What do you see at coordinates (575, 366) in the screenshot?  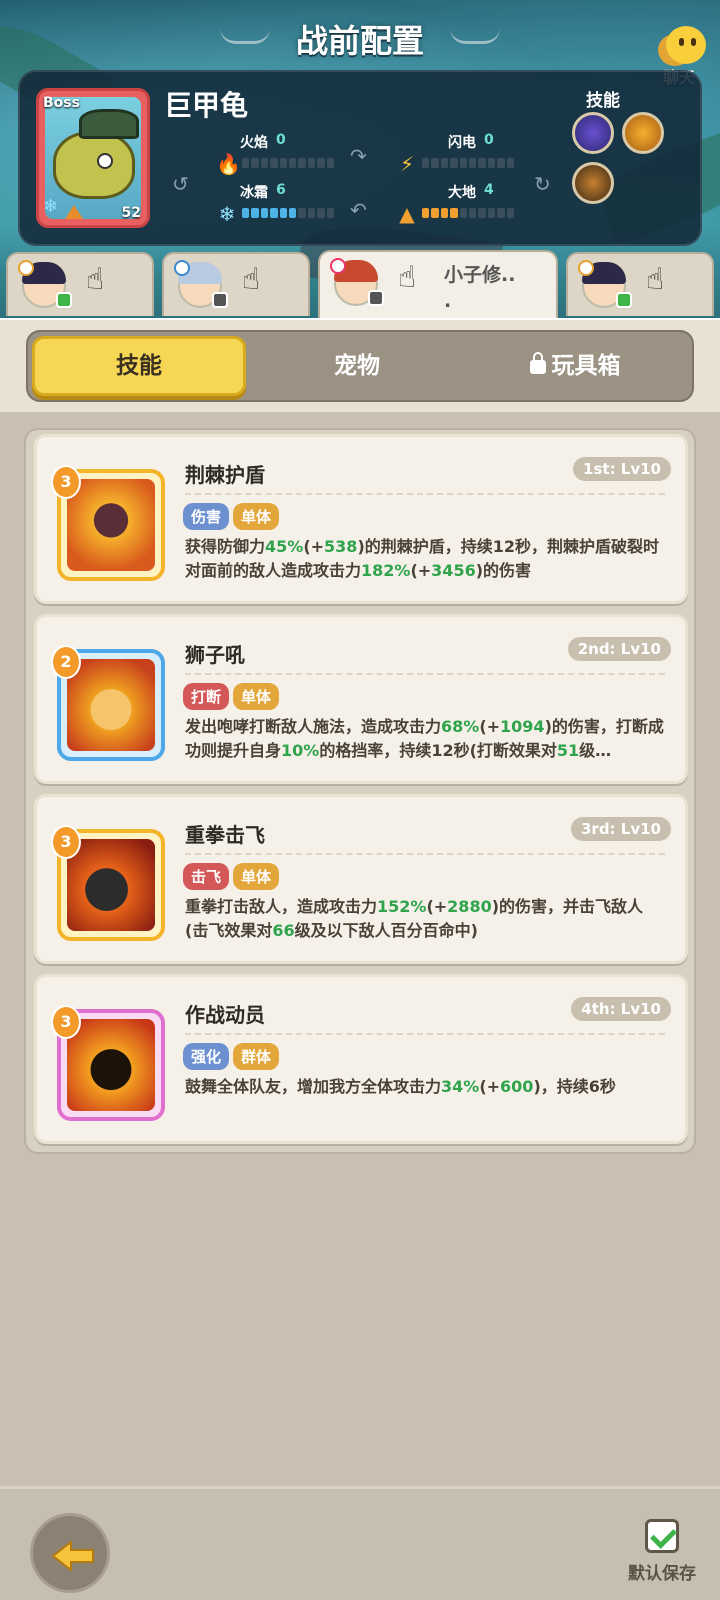 I see `tab-toybox: 玩具箱` at bounding box center [575, 366].